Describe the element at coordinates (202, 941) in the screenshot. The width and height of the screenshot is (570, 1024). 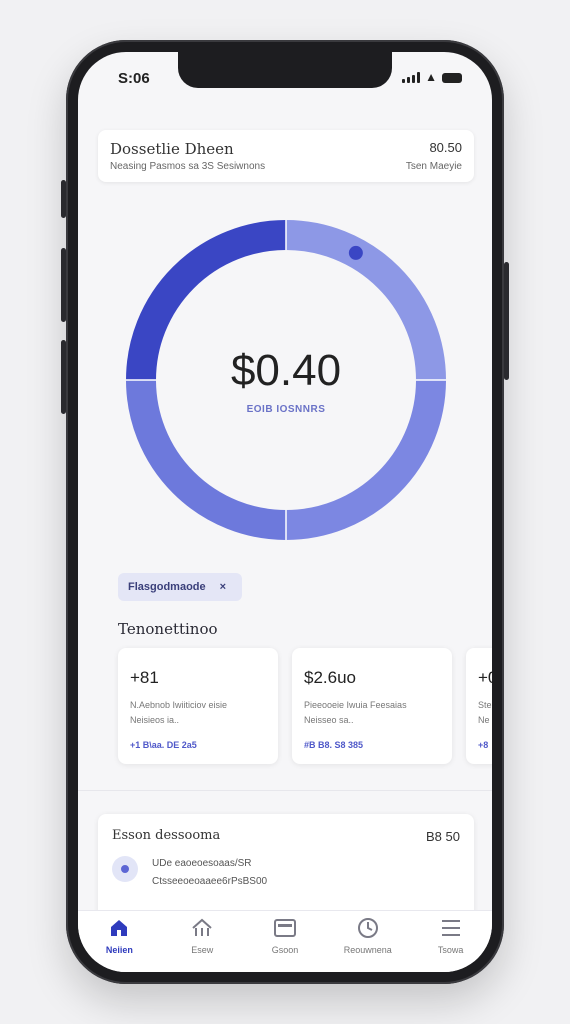
I see `tab-stats: Esew` at that location.